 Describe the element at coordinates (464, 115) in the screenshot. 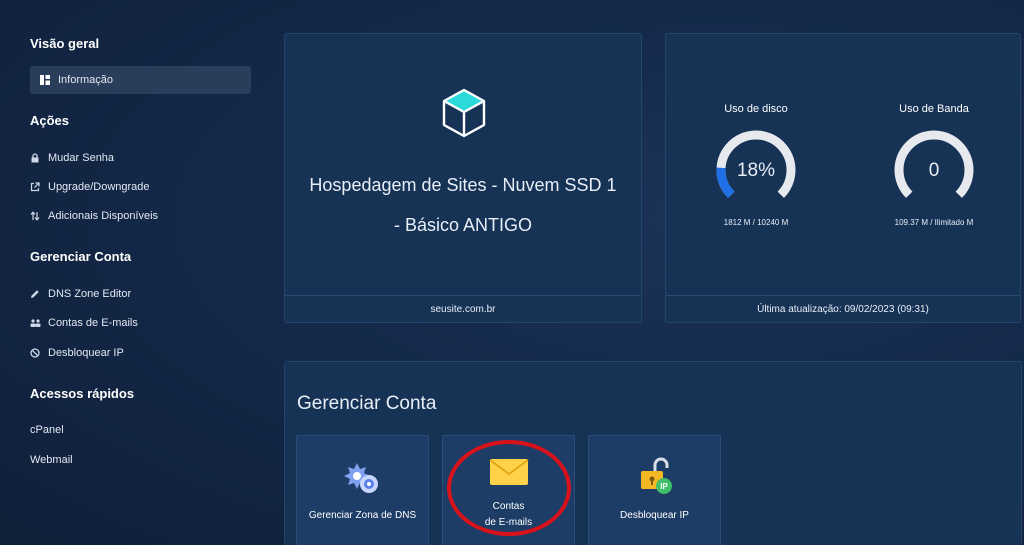

I see `cube-icon` at that location.